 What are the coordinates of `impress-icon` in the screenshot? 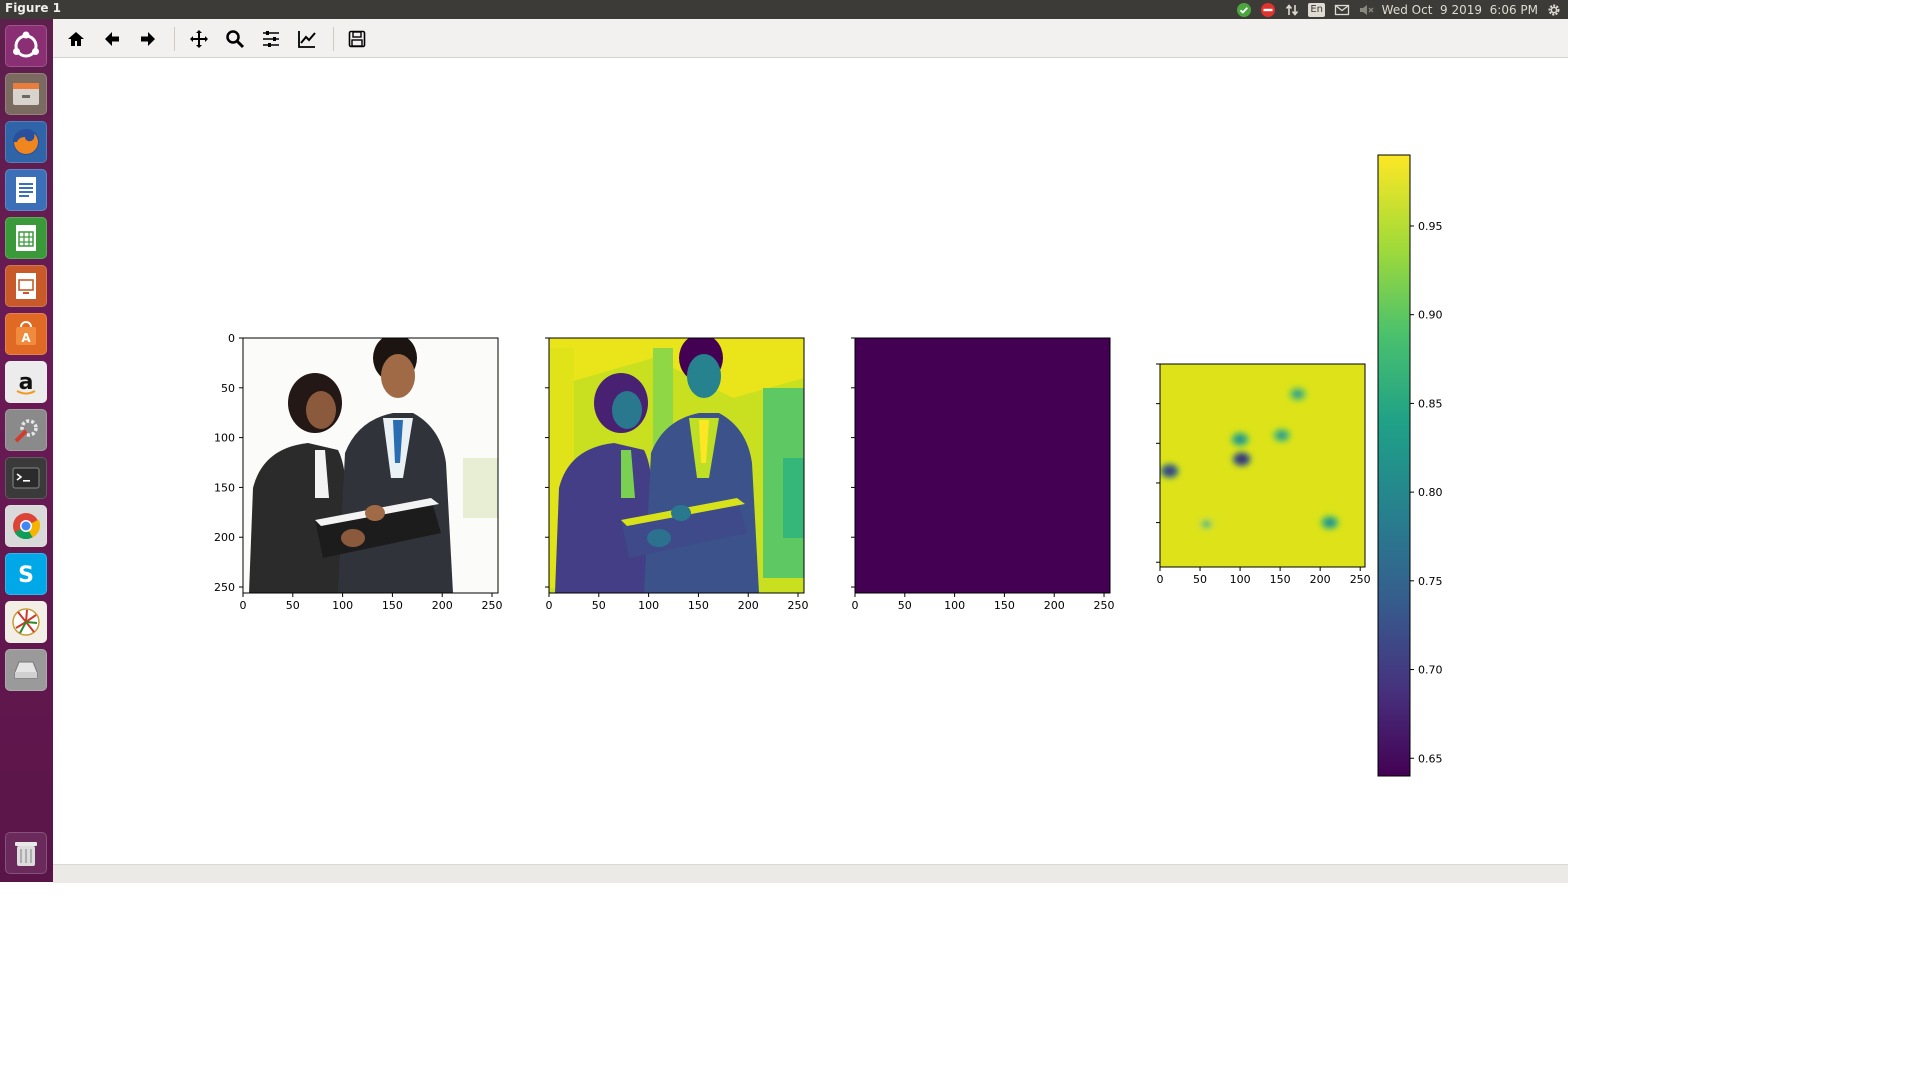 It's located at (26, 286).